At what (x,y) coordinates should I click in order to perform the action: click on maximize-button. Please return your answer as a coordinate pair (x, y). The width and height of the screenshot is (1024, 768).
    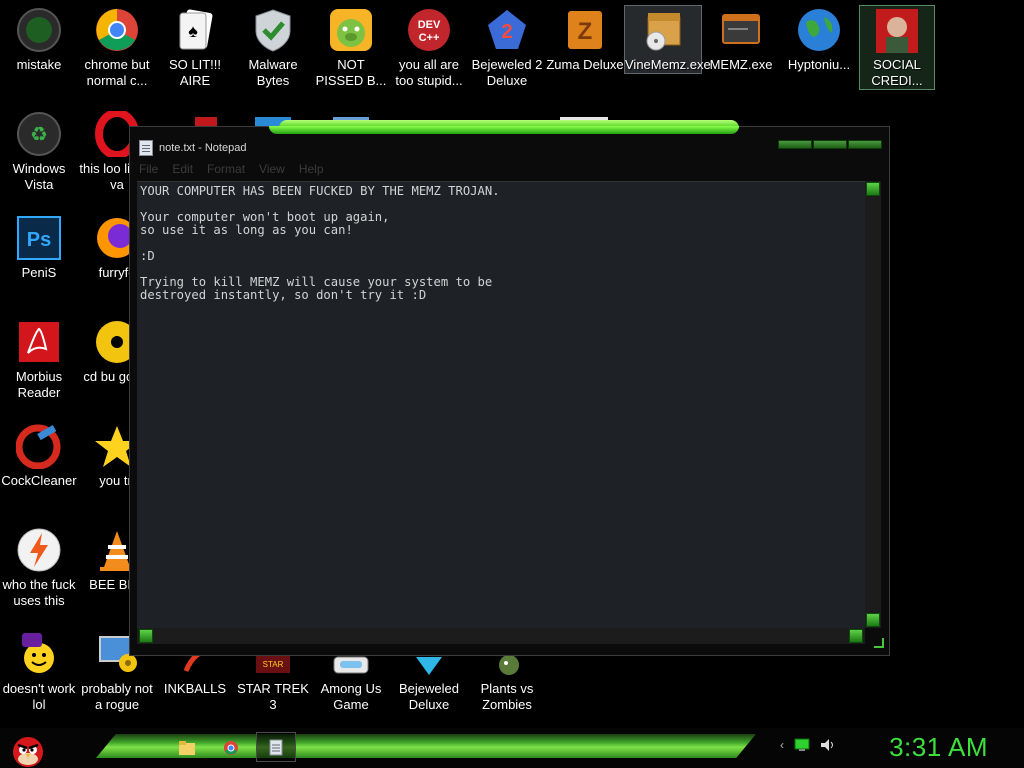
    Looking at the image, I should click on (830, 144).